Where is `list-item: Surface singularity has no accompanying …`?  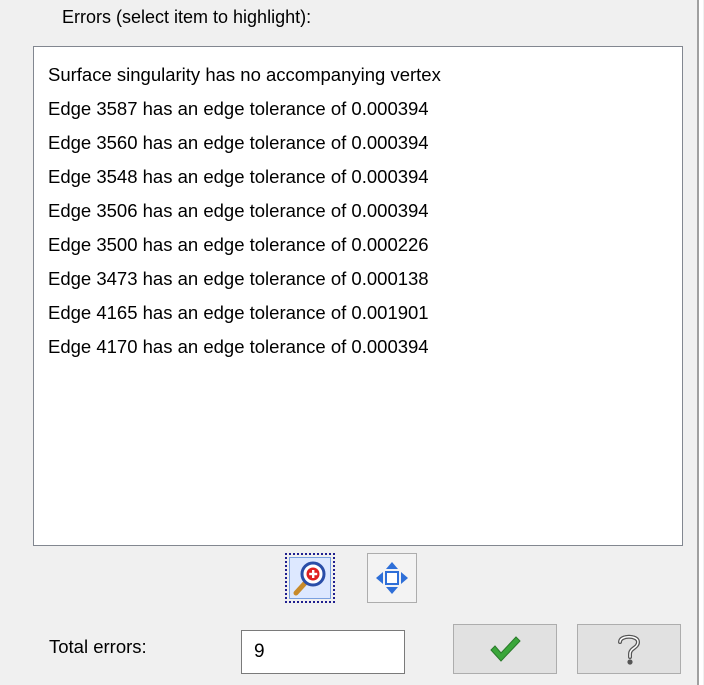
list-item: Surface singularity has no accompanying … is located at coordinates (358, 77).